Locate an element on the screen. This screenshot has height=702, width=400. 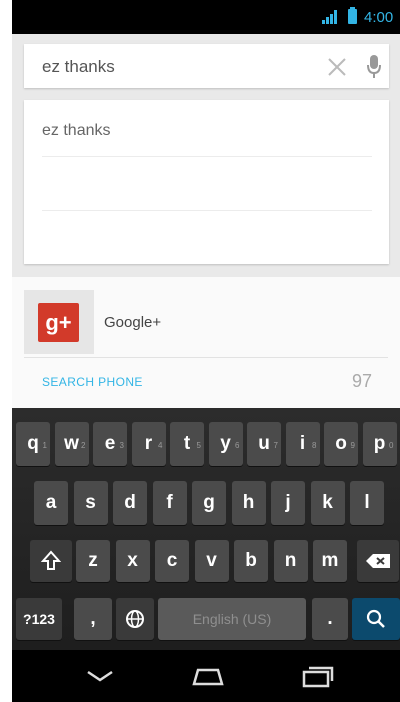
key-label: c is located at coordinates (172, 560).